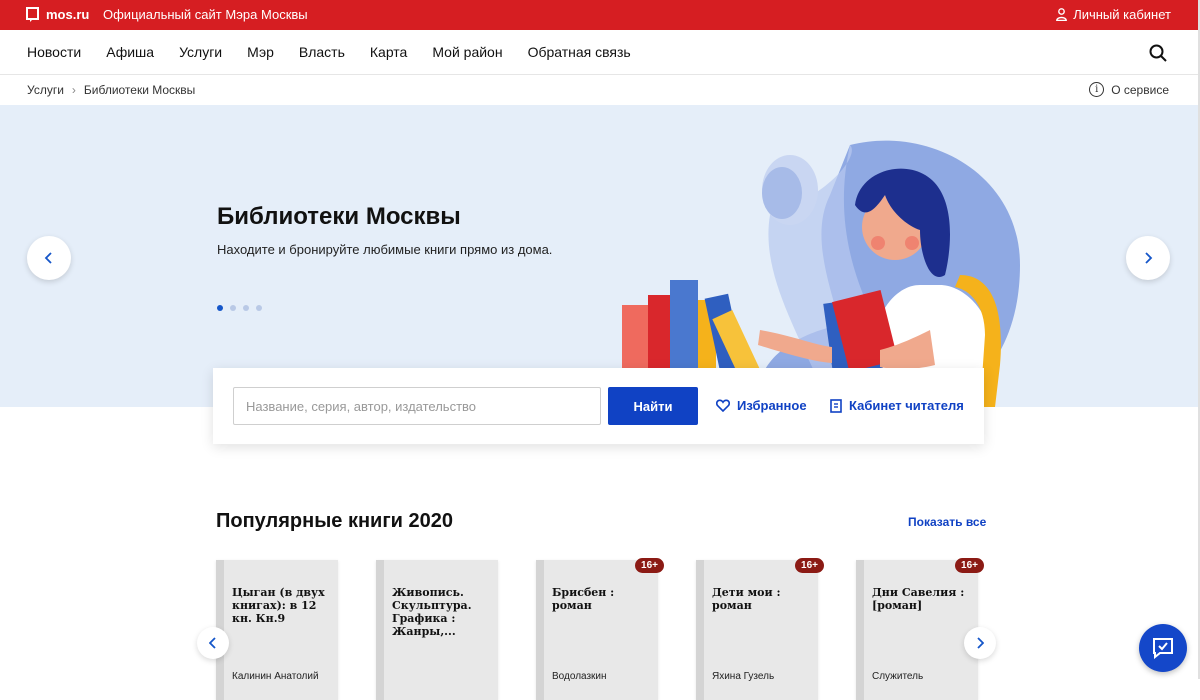 The width and height of the screenshot is (1200, 700). Describe the element at coordinates (898, 676) in the screenshot. I see `book-author: Служитель` at that location.